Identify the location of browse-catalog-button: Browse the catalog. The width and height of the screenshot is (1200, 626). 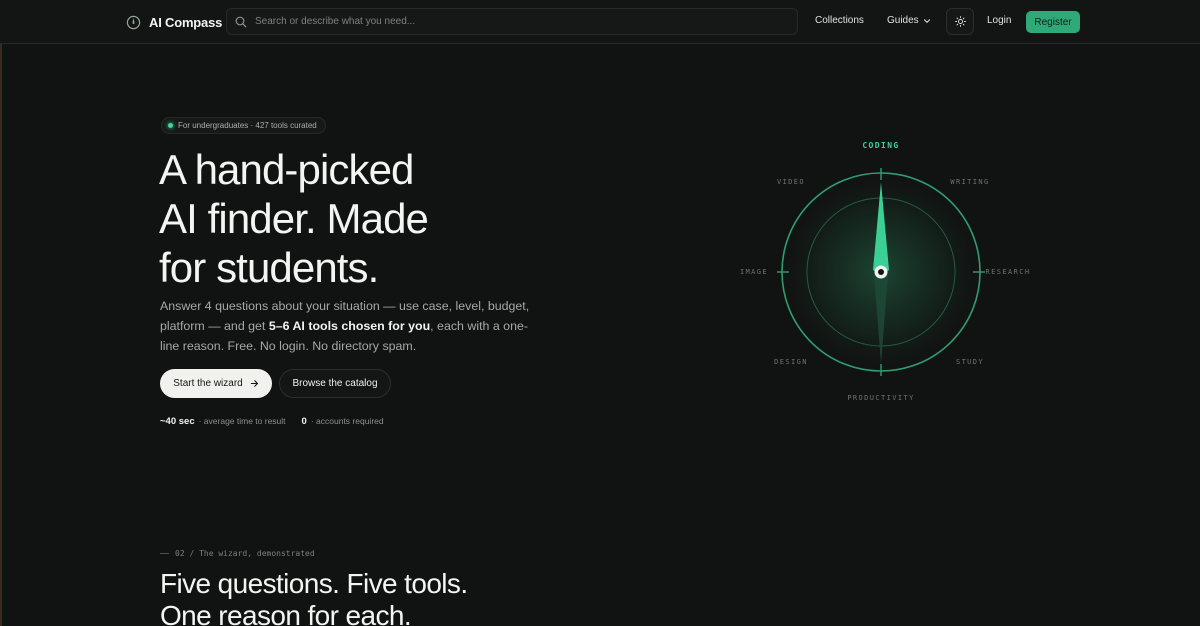
(335, 383).